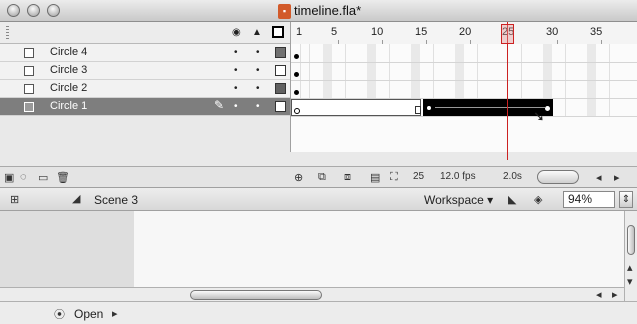 The height and width of the screenshot is (324, 637). Describe the element at coordinates (236, 33) in the screenshot. I see `eye-icon: ◉` at that location.